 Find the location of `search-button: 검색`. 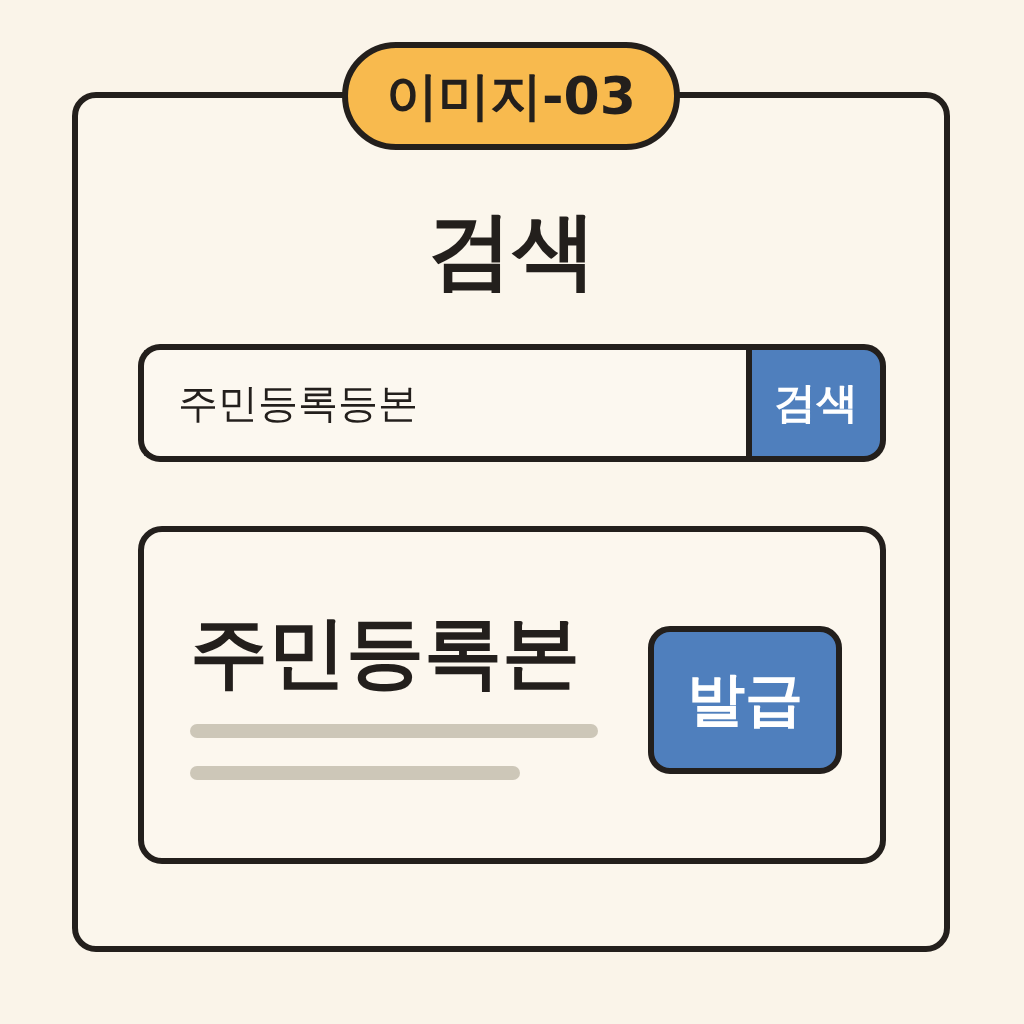

search-button: 검색 is located at coordinates (816, 403).